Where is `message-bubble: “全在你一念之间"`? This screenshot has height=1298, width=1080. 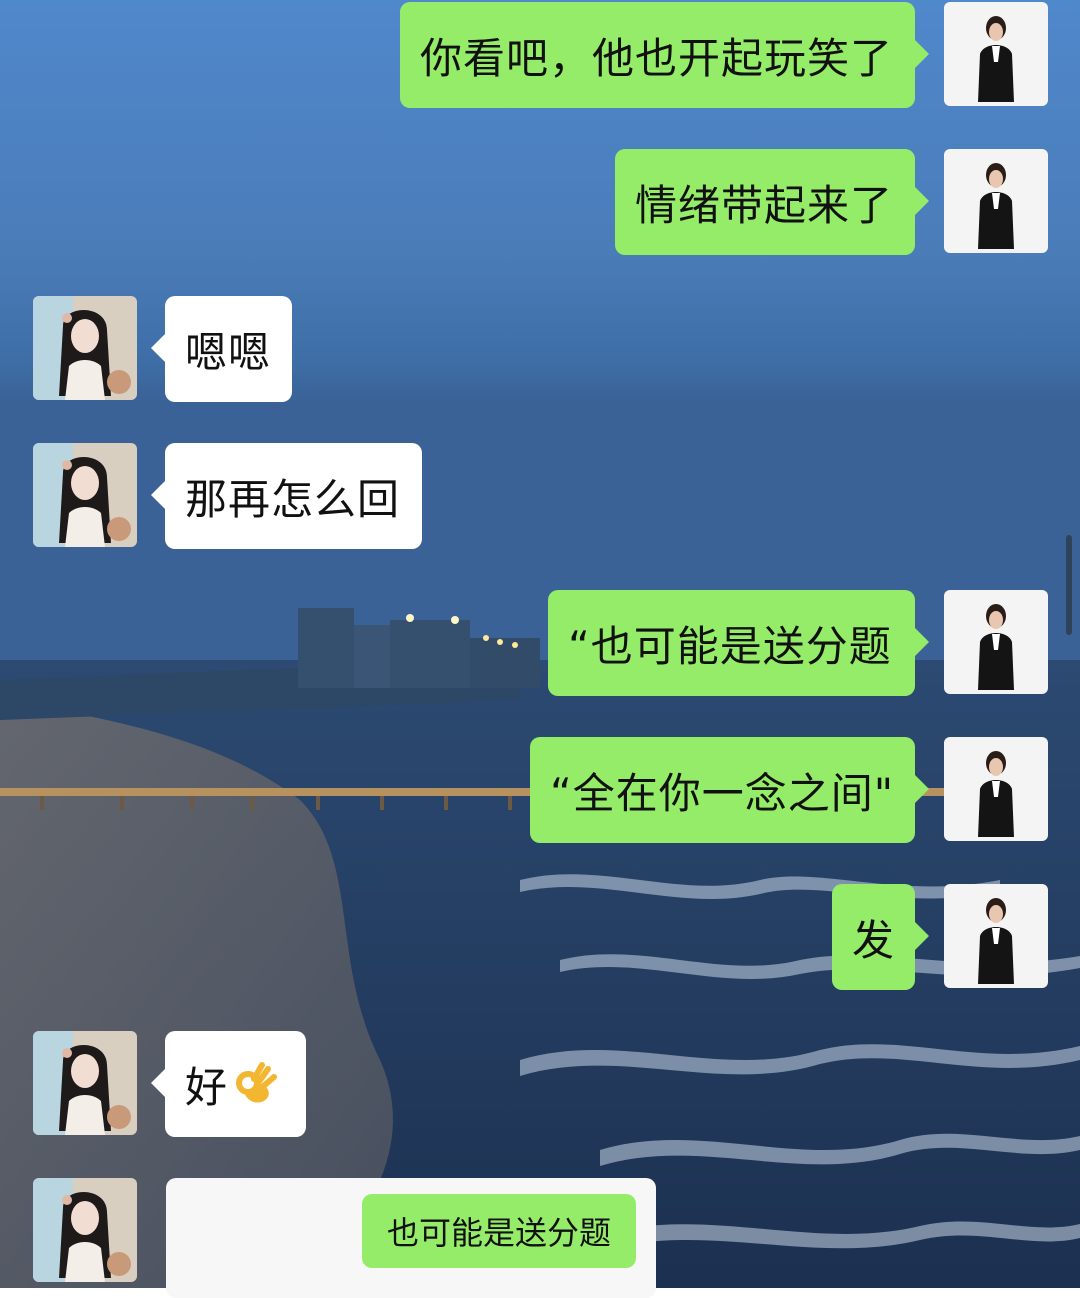
message-bubble: “全在你一念之间" is located at coordinates (729, 790).